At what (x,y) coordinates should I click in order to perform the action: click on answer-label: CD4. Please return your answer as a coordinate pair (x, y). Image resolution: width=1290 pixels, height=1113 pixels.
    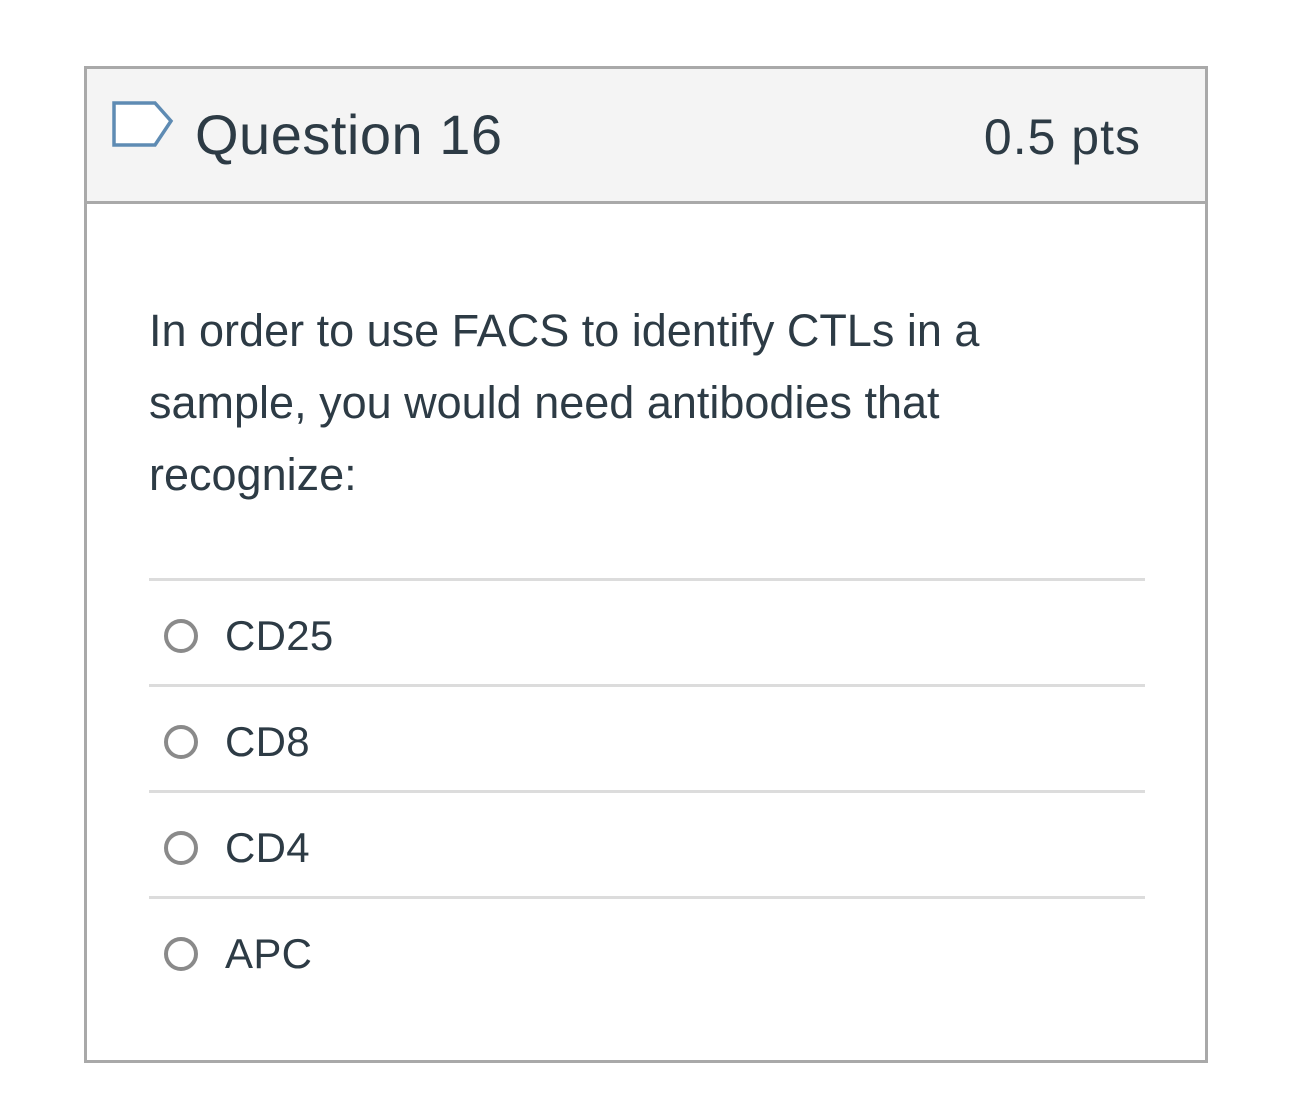
    Looking at the image, I should click on (267, 847).